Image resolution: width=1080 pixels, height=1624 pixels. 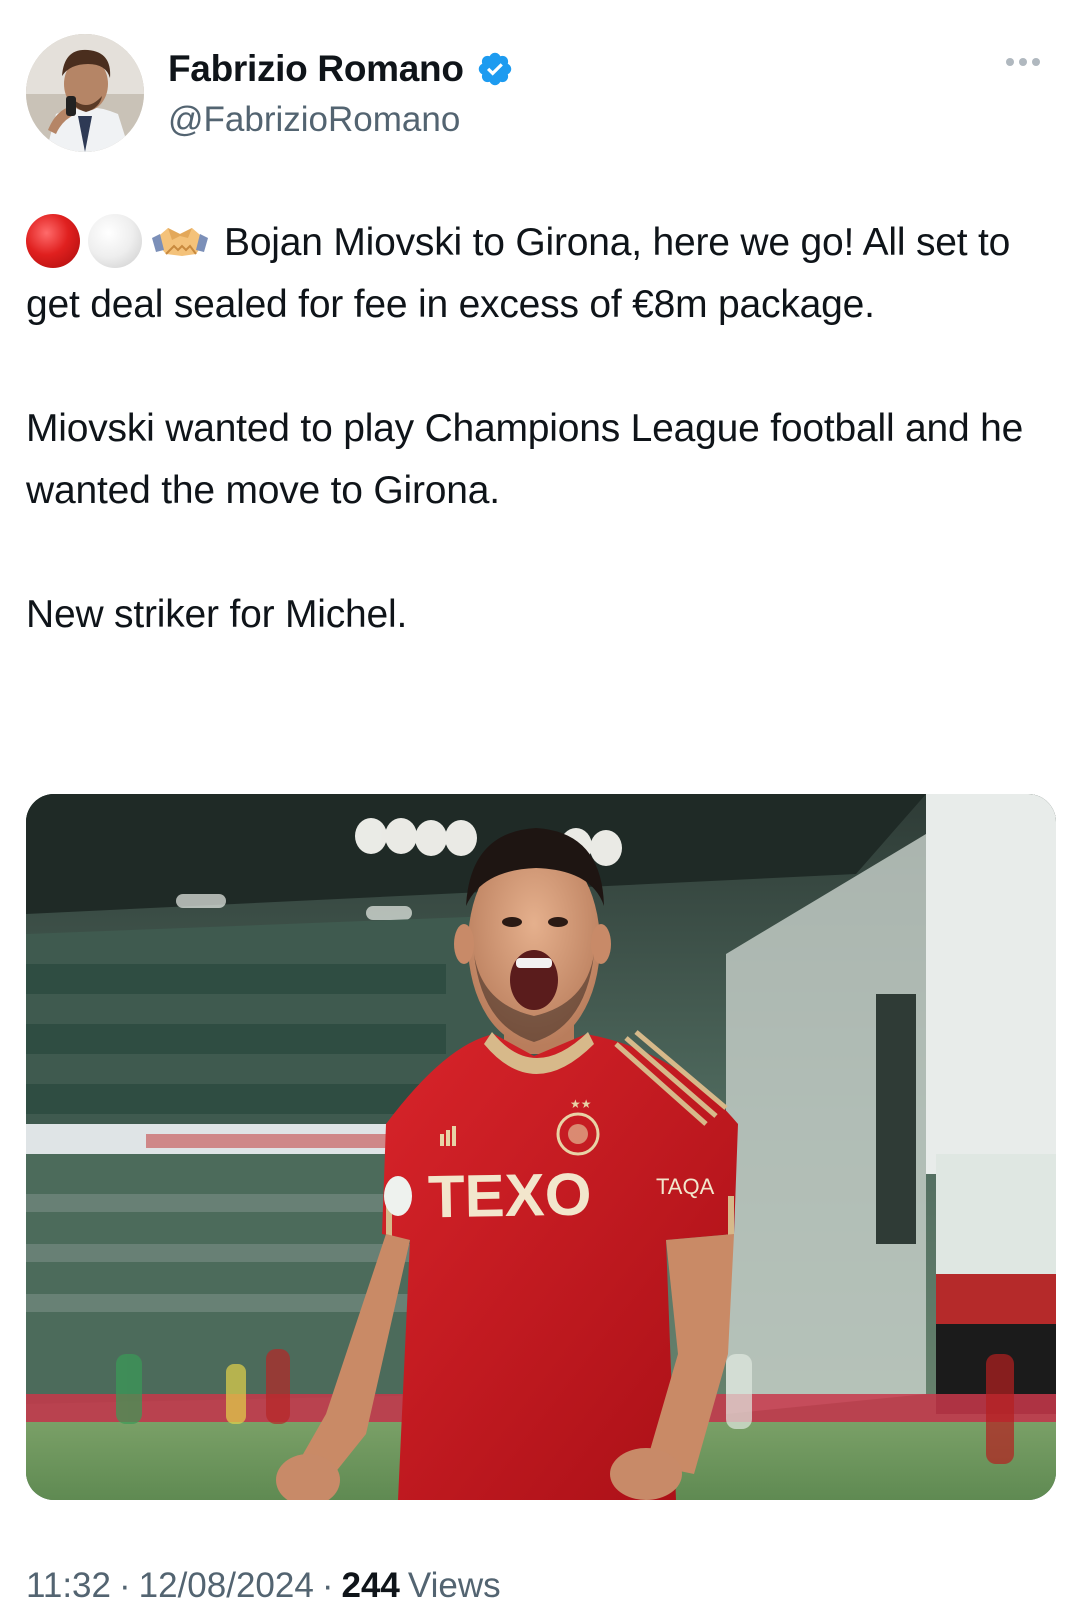 I want to click on shirt-sponsor-text: TEXO, so click(x=509, y=1196).